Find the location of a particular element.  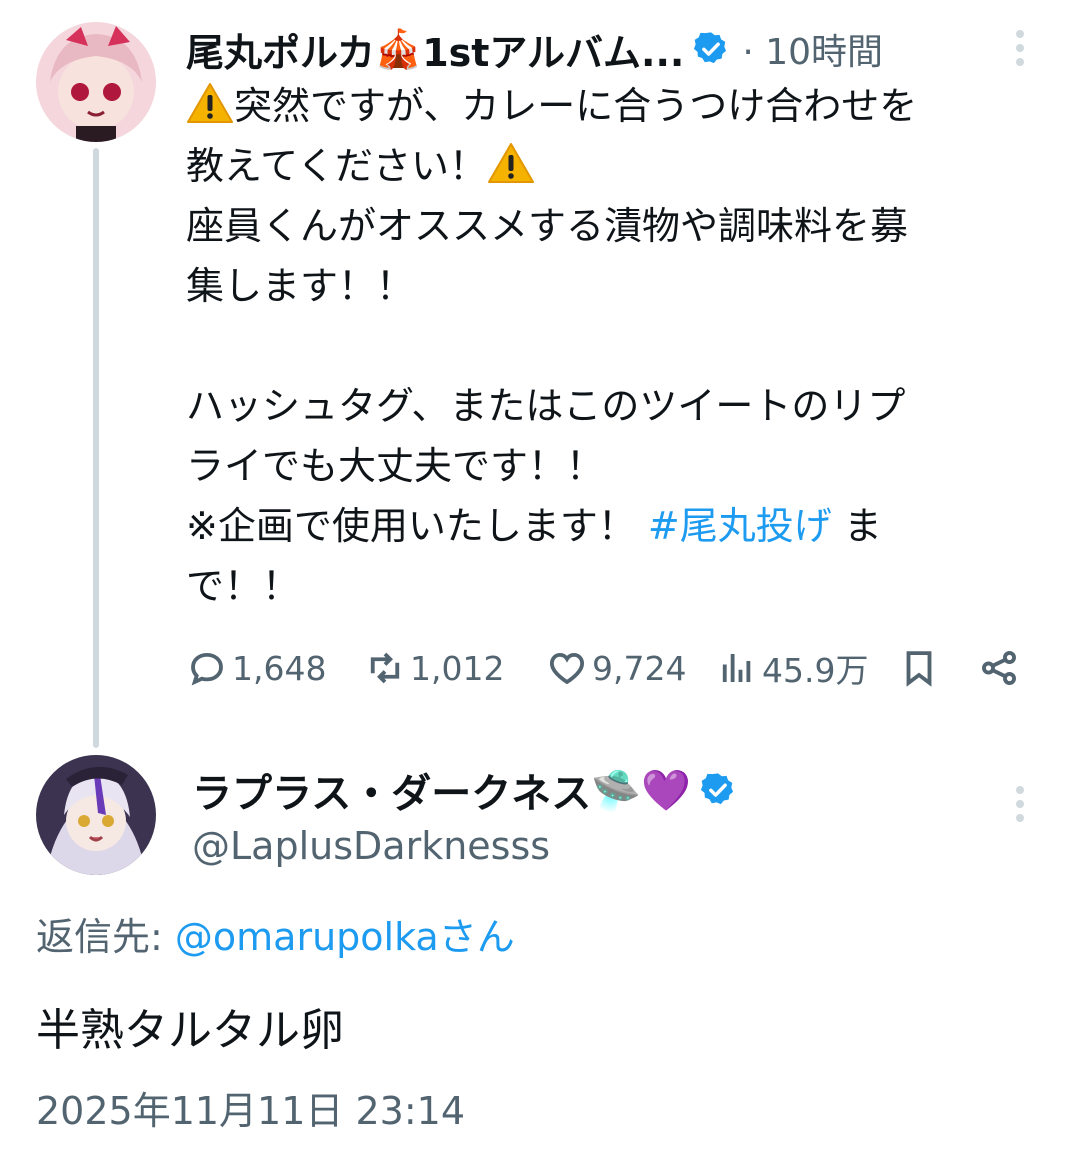

retweet-button: 1,012 is located at coordinates (434, 668).